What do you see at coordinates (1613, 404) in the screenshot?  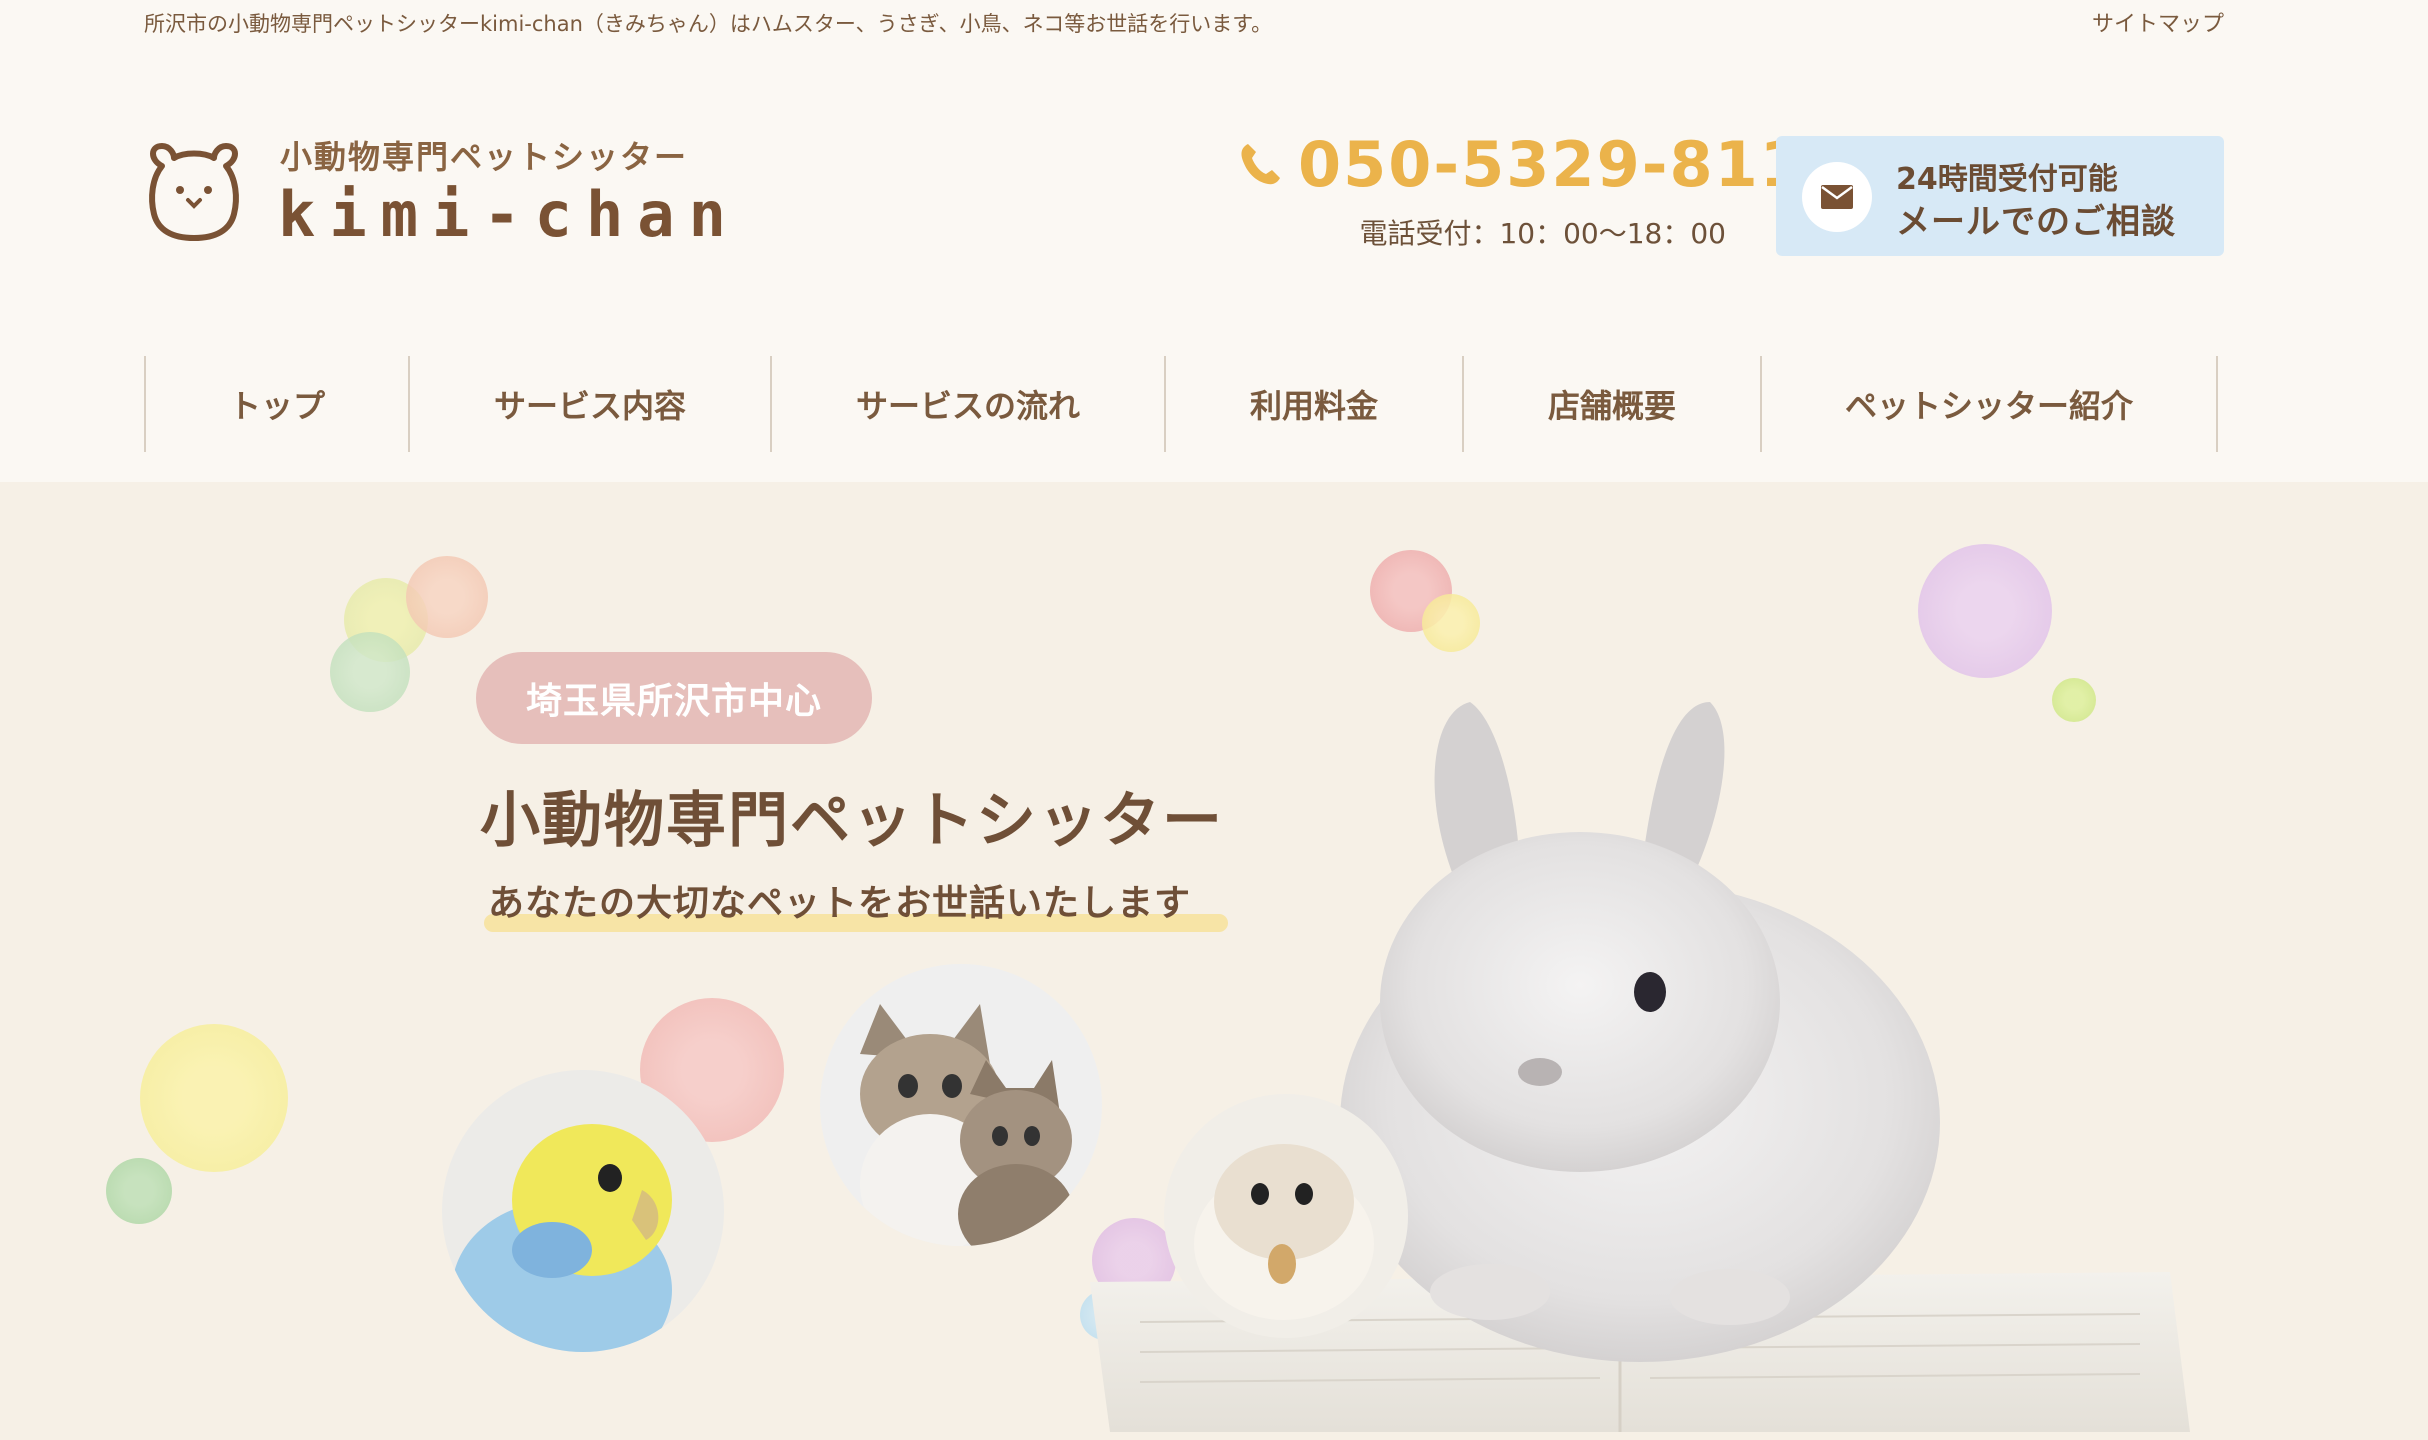 I see `nav-item-store: 店舗概要` at bounding box center [1613, 404].